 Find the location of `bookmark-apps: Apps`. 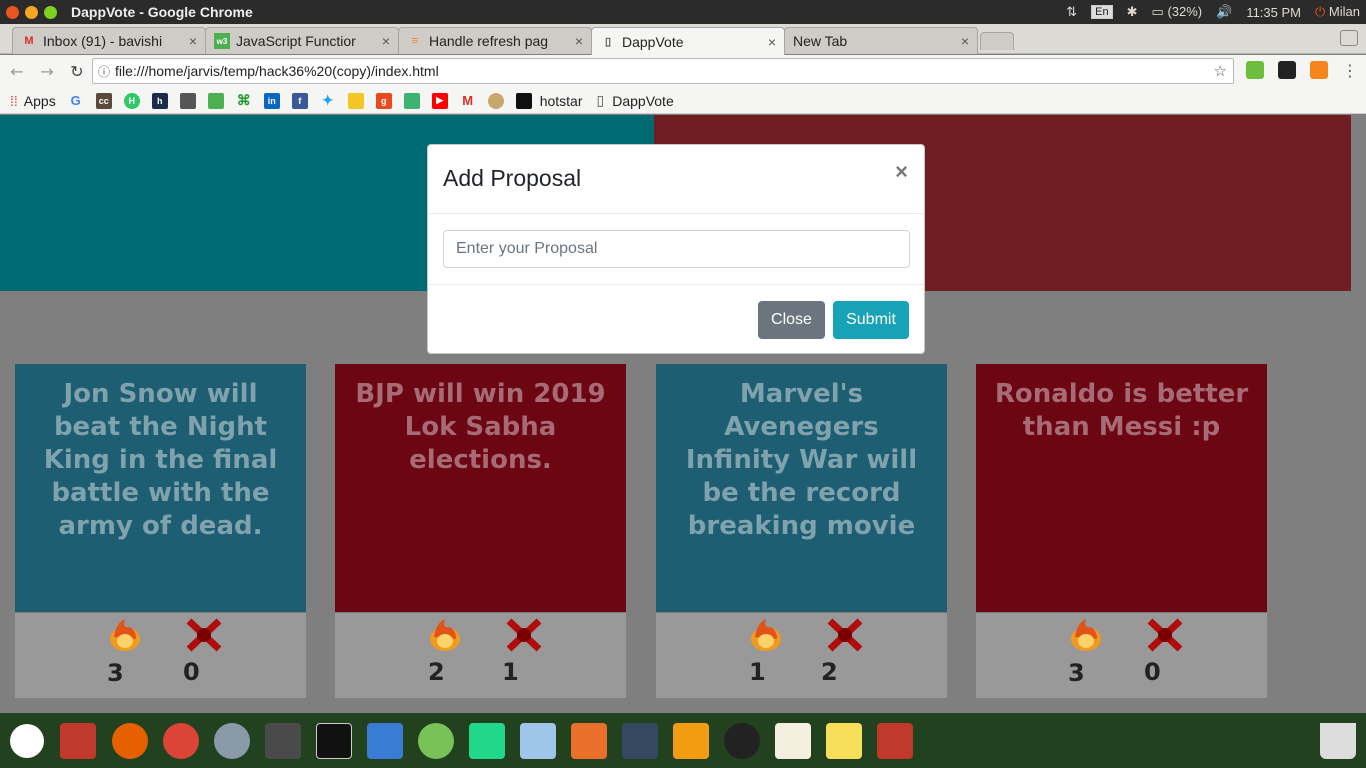

bookmark-apps: Apps is located at coordinates (40, 101).